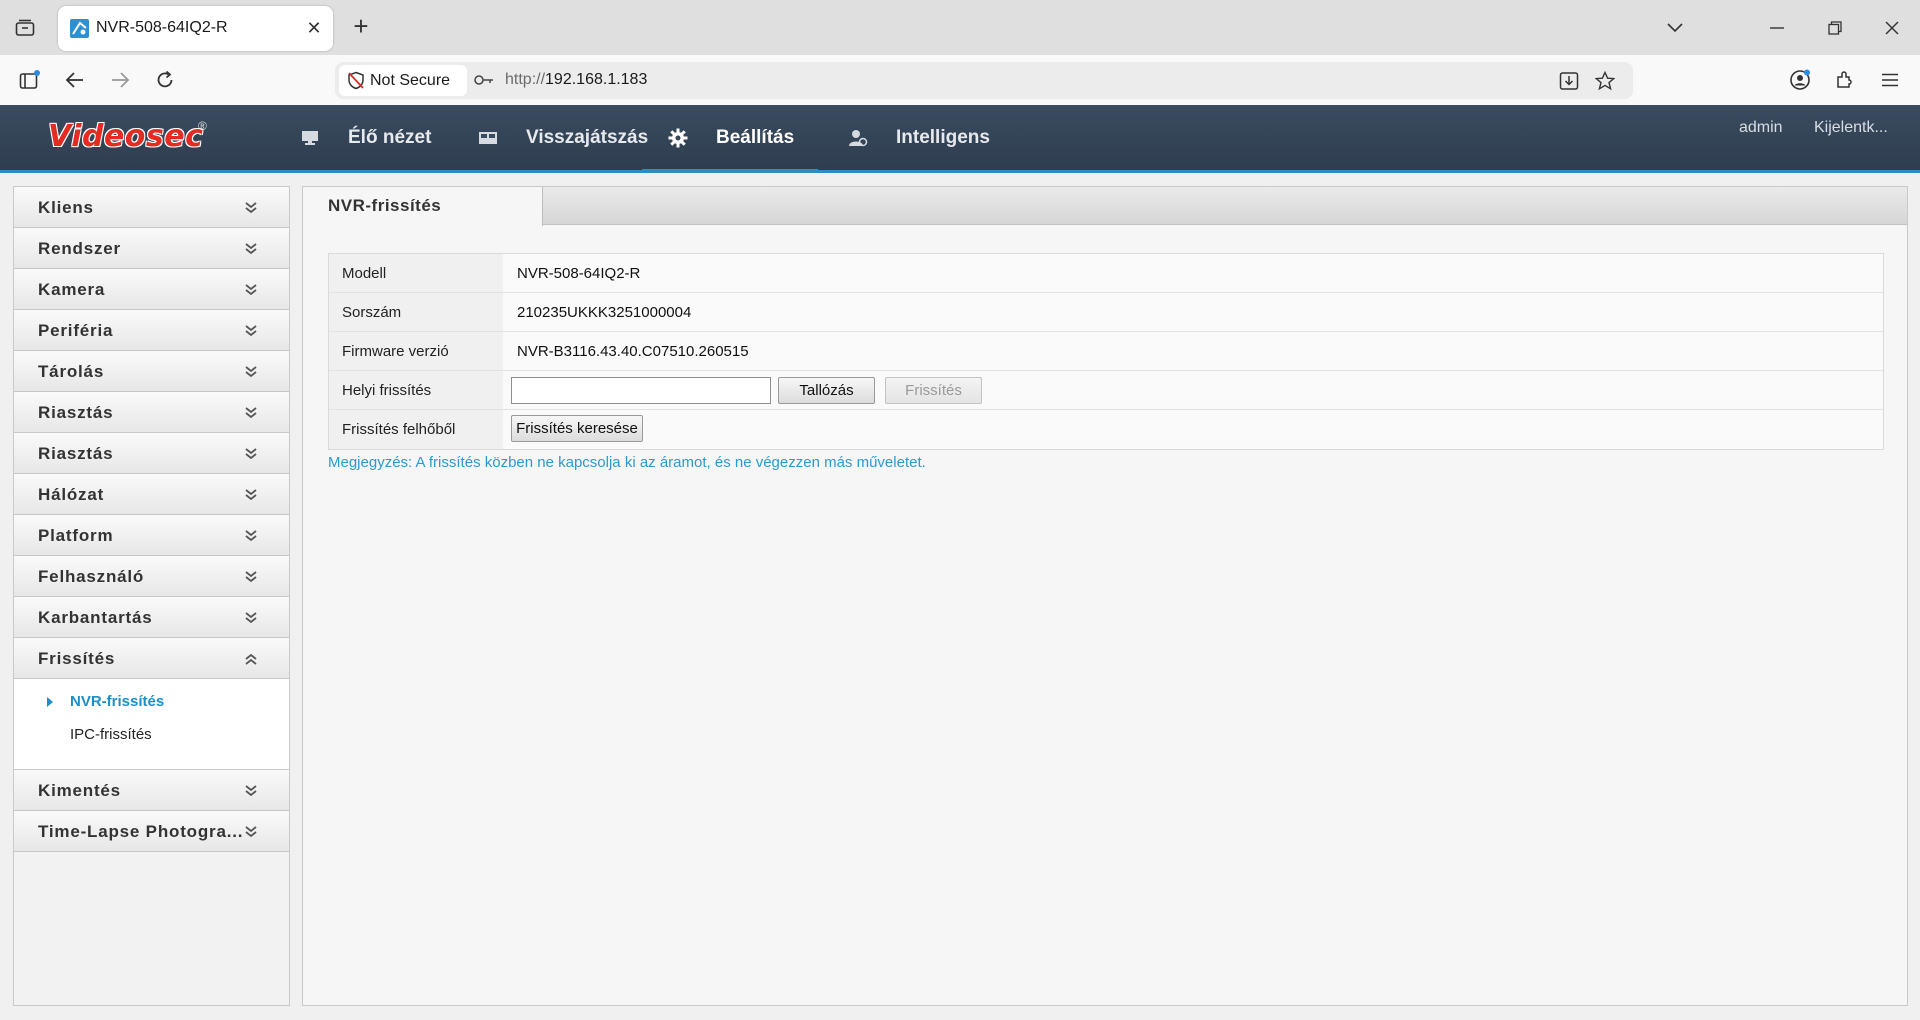  Describe the element at coordinates (960, 27) in the screenshot. I see `browser-tab-bar: NVR-508-64IQ2-R ✕ +` at that location.